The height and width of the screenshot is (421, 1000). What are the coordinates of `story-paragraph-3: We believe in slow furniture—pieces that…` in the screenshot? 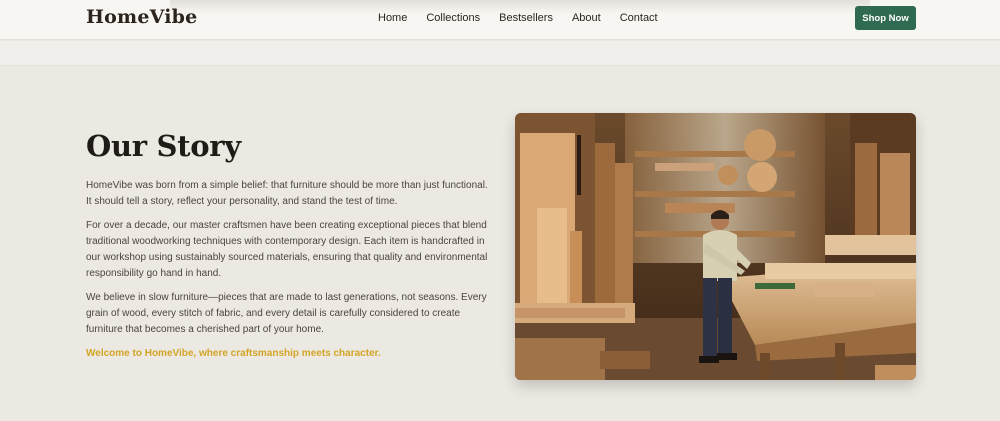 It's located at (286, 313).